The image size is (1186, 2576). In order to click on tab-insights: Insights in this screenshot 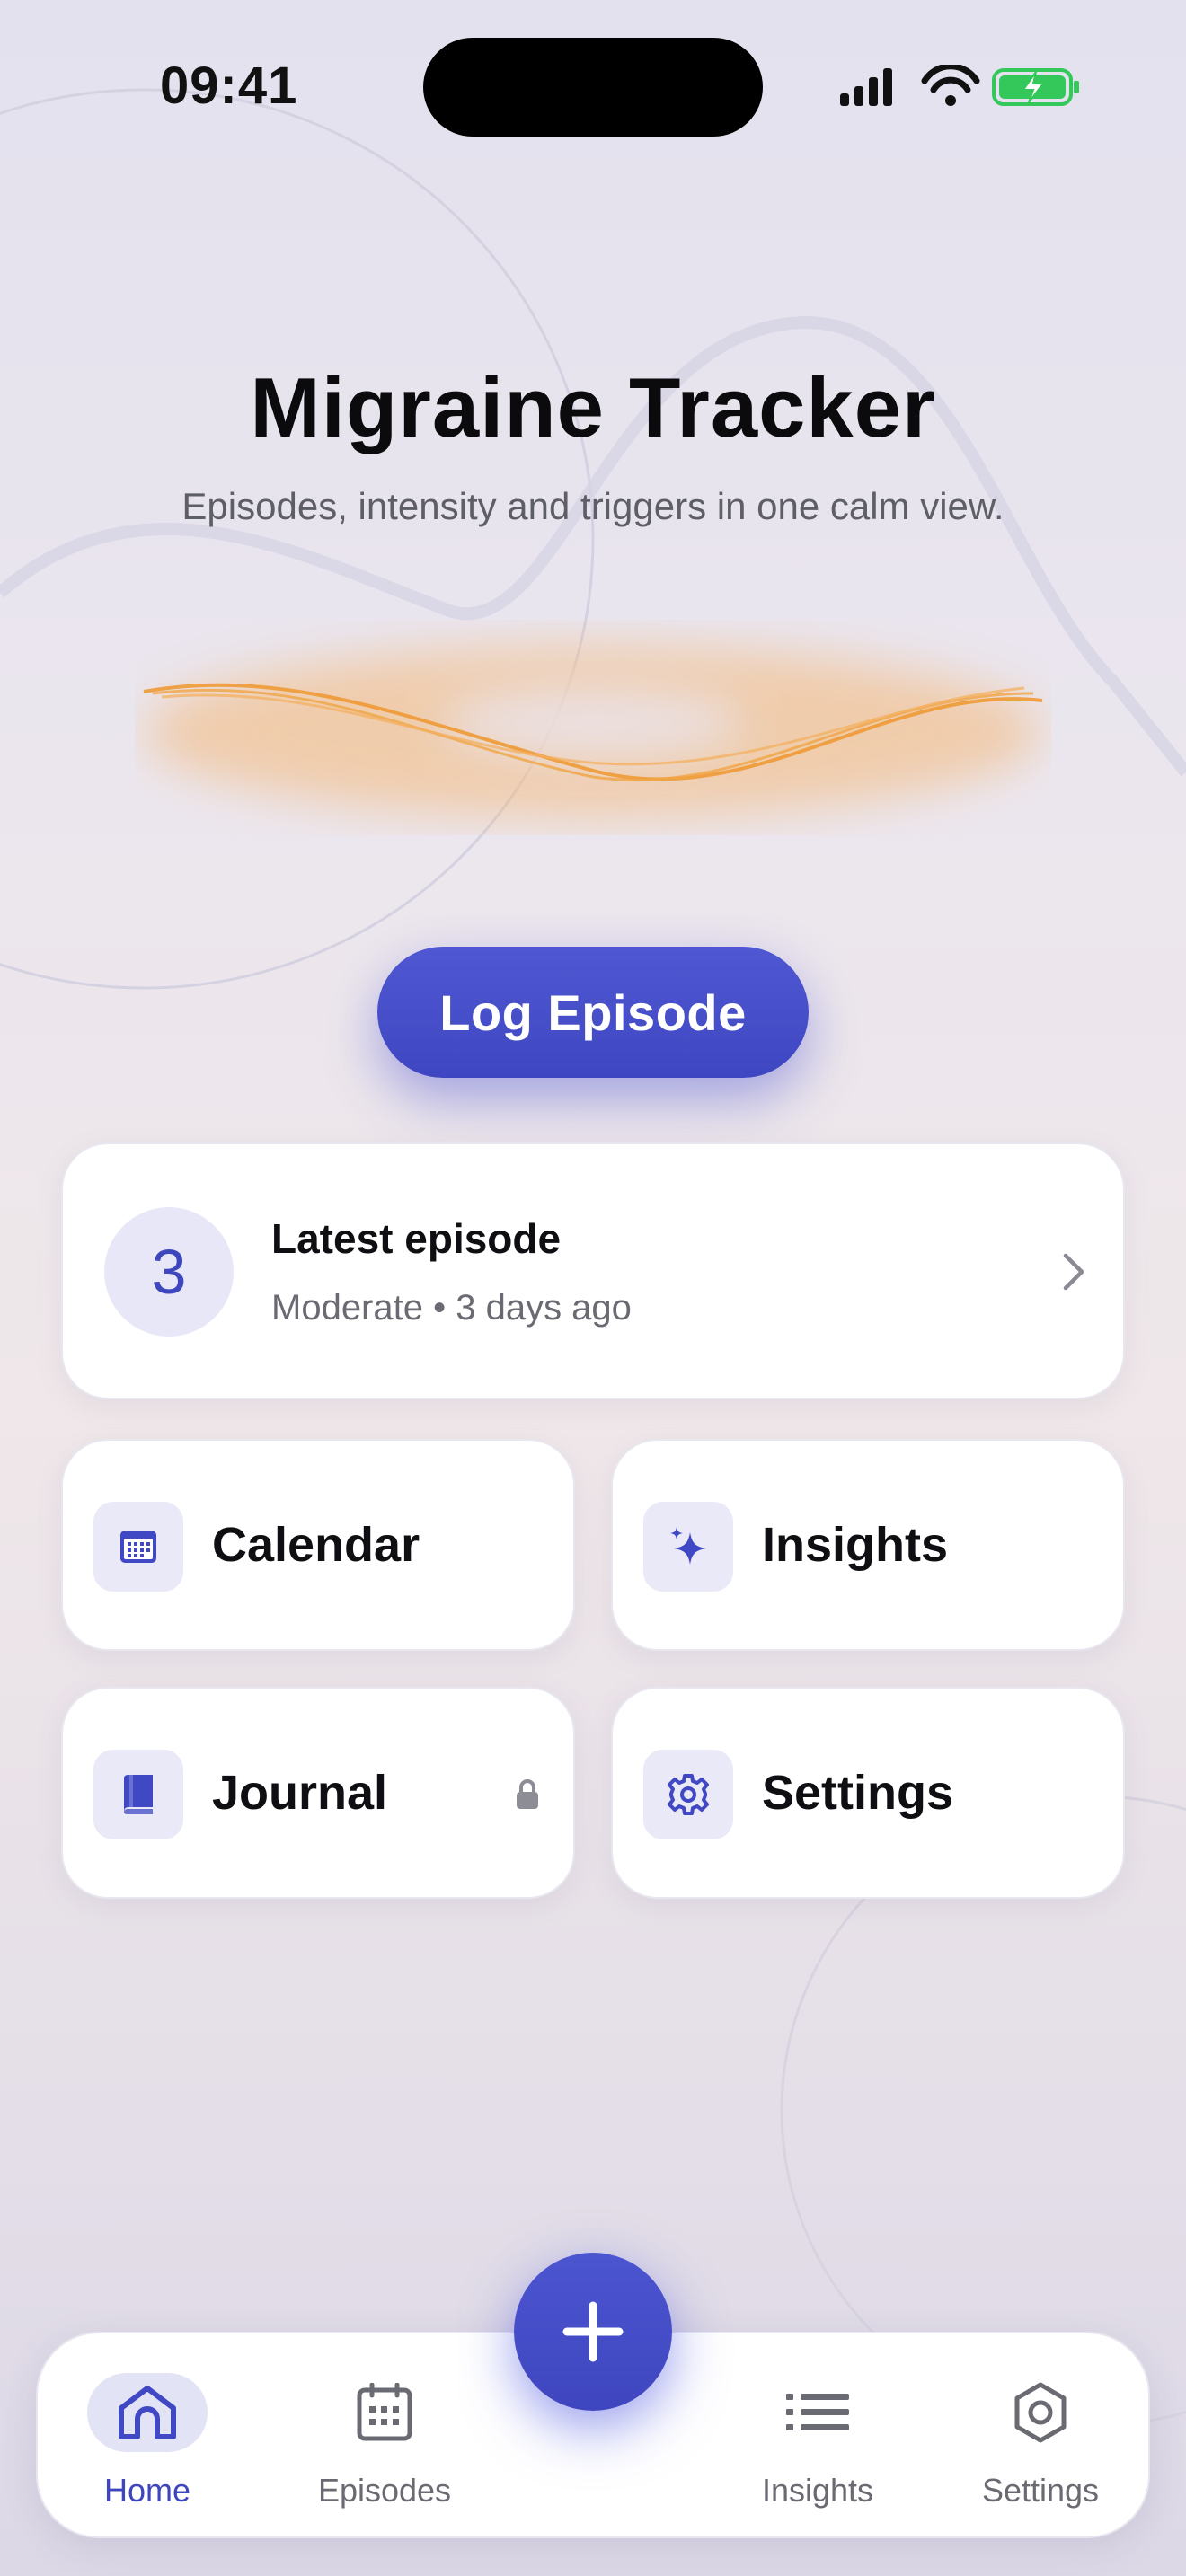, I will do `click(818, 2436)`.